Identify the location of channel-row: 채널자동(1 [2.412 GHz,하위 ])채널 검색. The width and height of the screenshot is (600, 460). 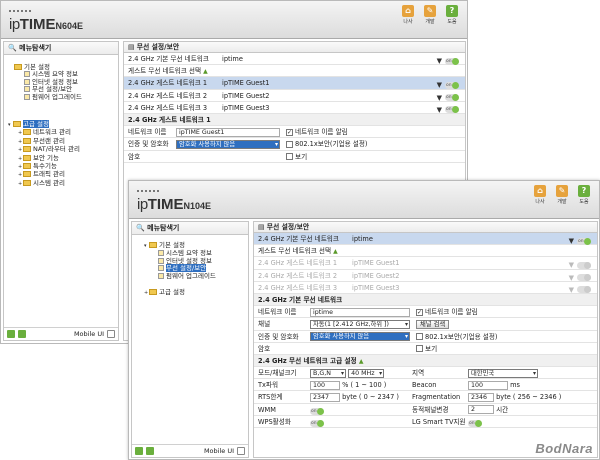
(425, 324).